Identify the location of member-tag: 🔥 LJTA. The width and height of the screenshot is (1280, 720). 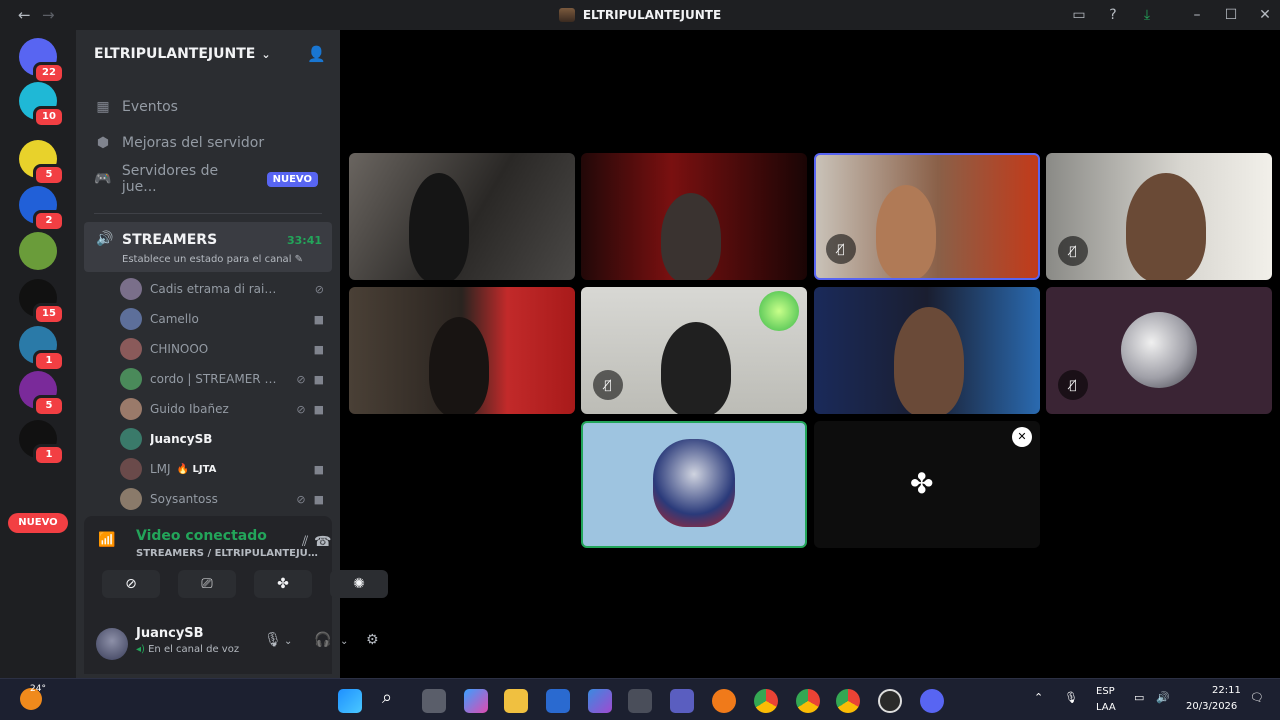
(196, 469).